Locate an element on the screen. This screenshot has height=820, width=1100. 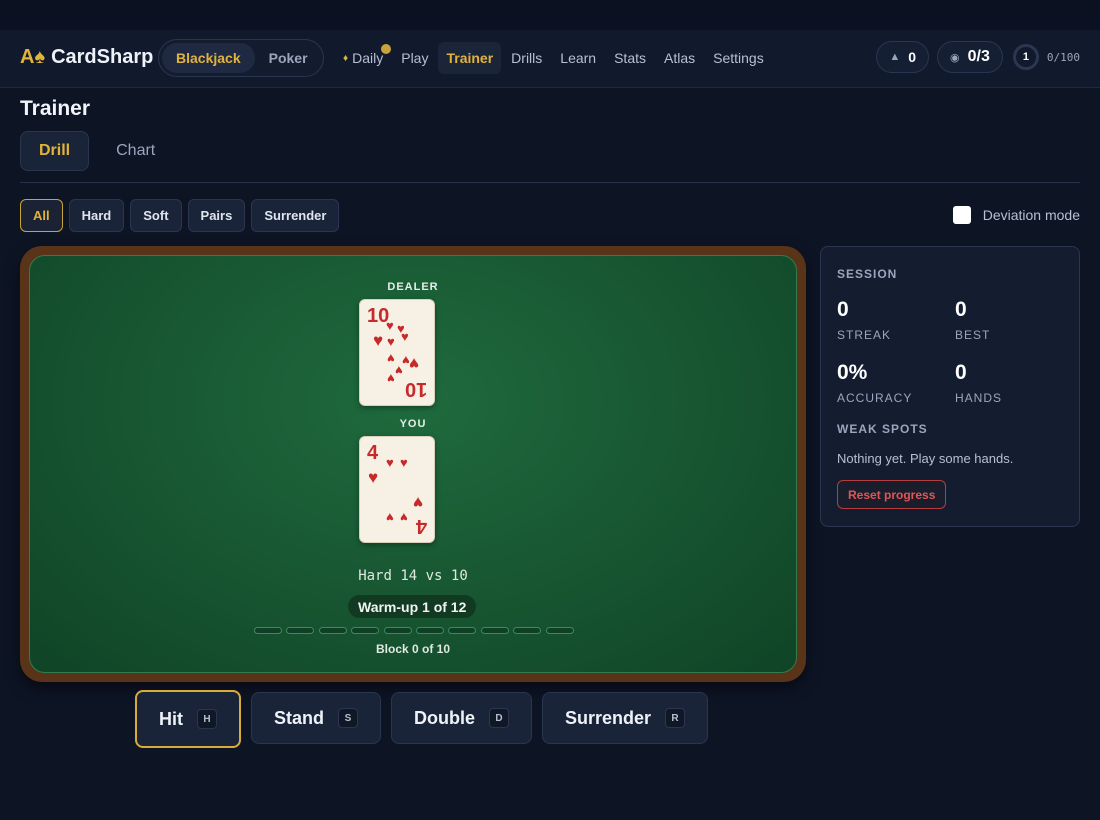
app-name: CardSharp is located at coordinates (102, 57).